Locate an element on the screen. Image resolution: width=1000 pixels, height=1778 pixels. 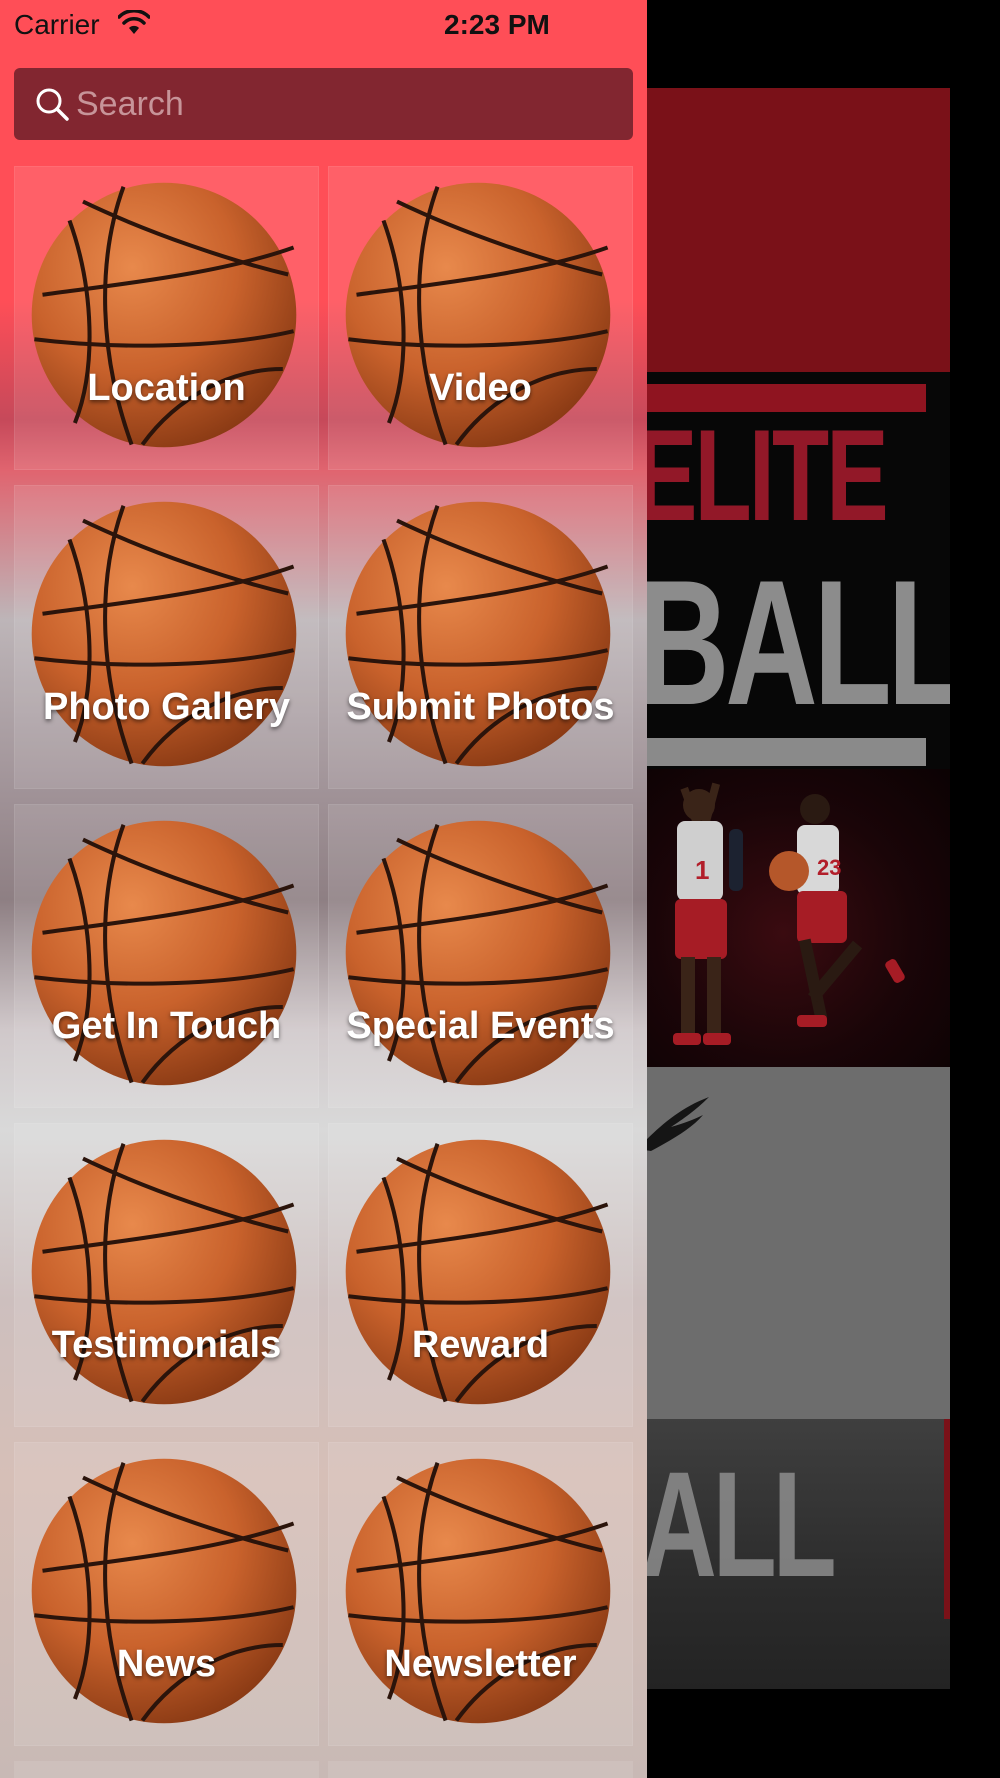
bottom-banner-text: ALL is located at coordinates (742, 1524).